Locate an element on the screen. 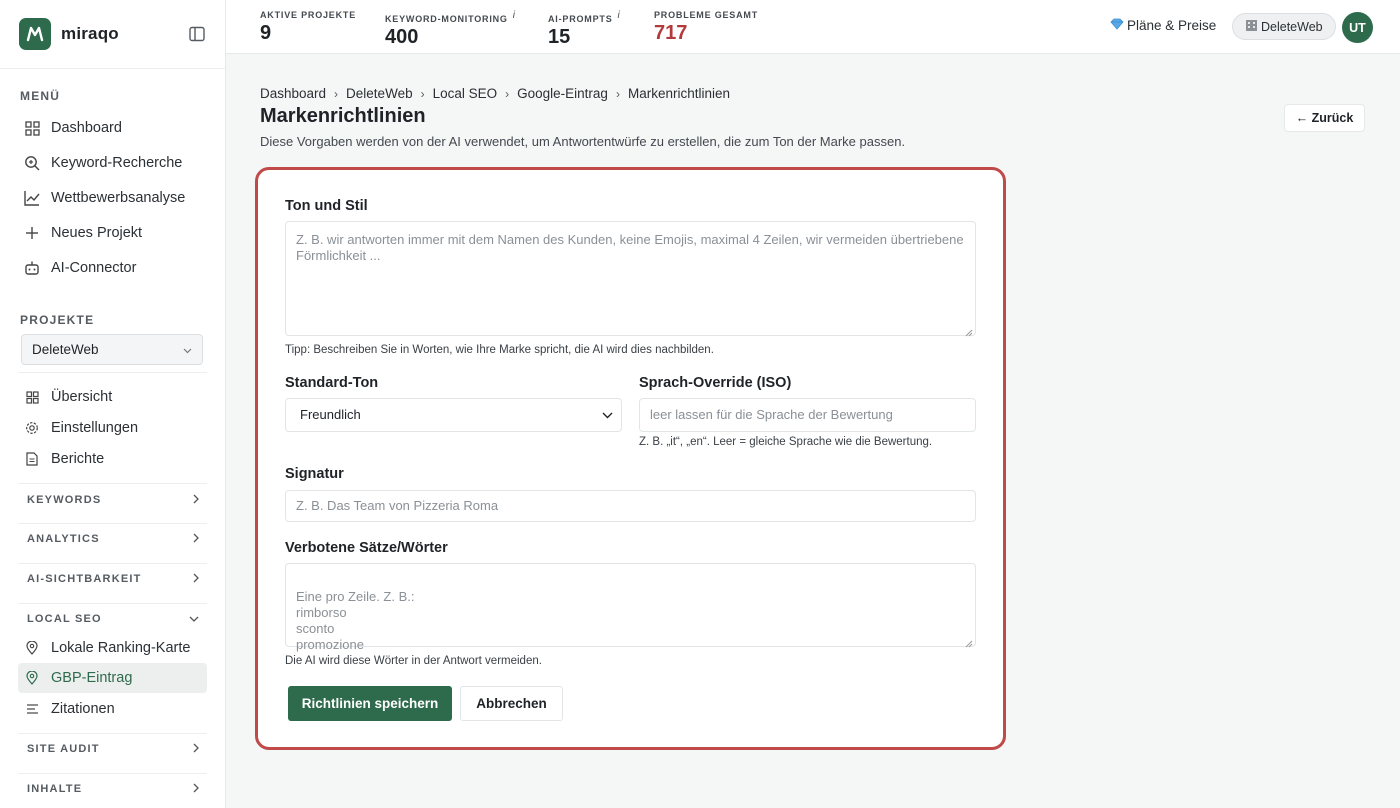  nav-gbp-entry: GBP-Eintrag is located at coordinates (112, 678).